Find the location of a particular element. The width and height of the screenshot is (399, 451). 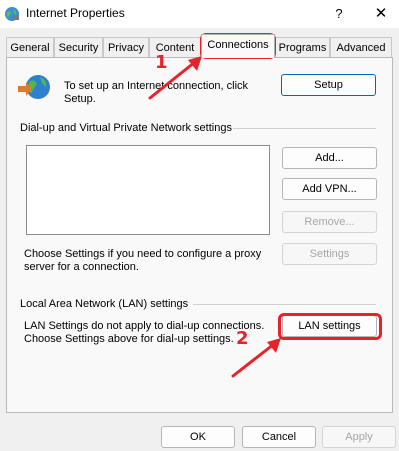

step-1-arrow is located at coordinates (175, 78).